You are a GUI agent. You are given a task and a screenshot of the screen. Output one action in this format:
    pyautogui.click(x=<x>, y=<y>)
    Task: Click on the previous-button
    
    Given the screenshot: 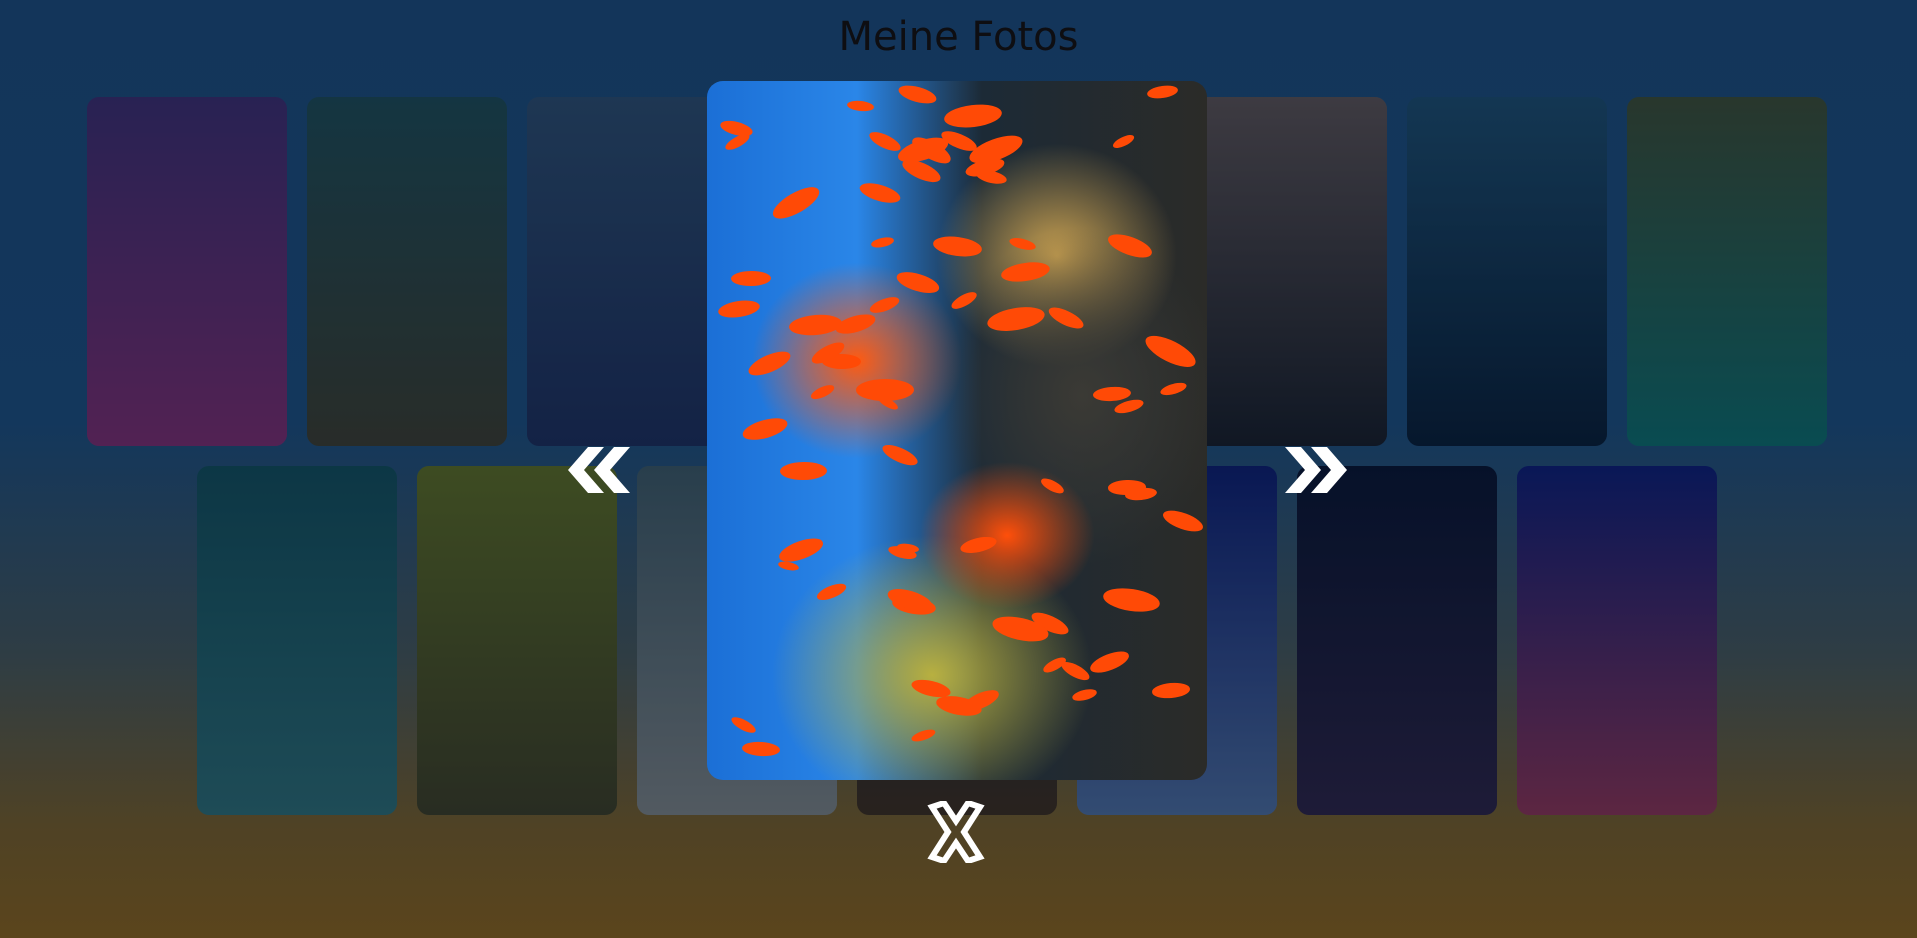 What is the action you would take?
    pyautogui.click(x=599, y=472)
    